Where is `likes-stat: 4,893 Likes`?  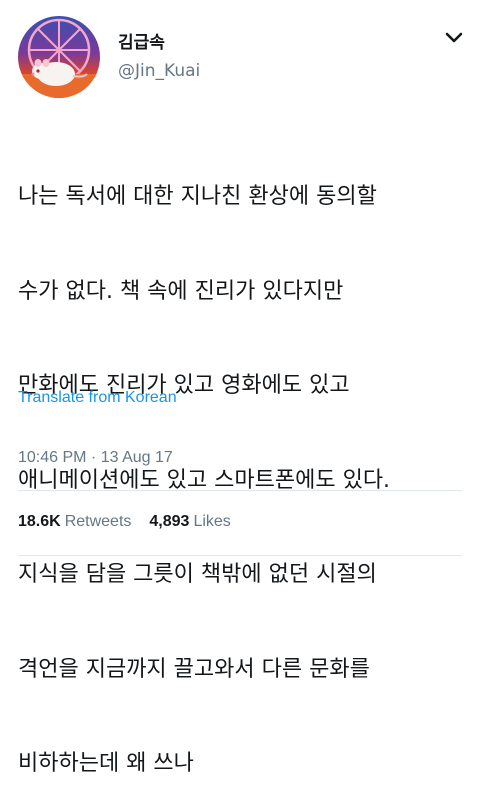 likes-stat: 4,893 Likes is located at coordinates (189, 522).